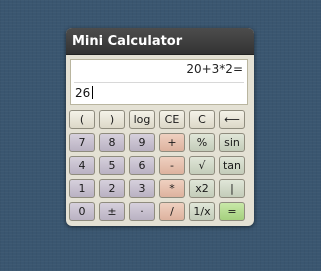 The image size is (321, 271). What do you see at coordinates (202, 188) in the screenshot?
I see `key-square: x2` at bounding box center [202, 188].